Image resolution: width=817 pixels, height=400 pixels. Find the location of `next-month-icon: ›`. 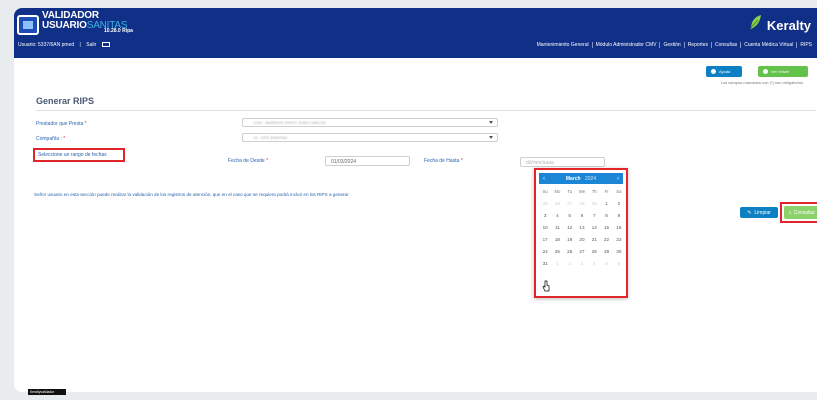

next-month-icon: › is located at coordinates (618, 179).